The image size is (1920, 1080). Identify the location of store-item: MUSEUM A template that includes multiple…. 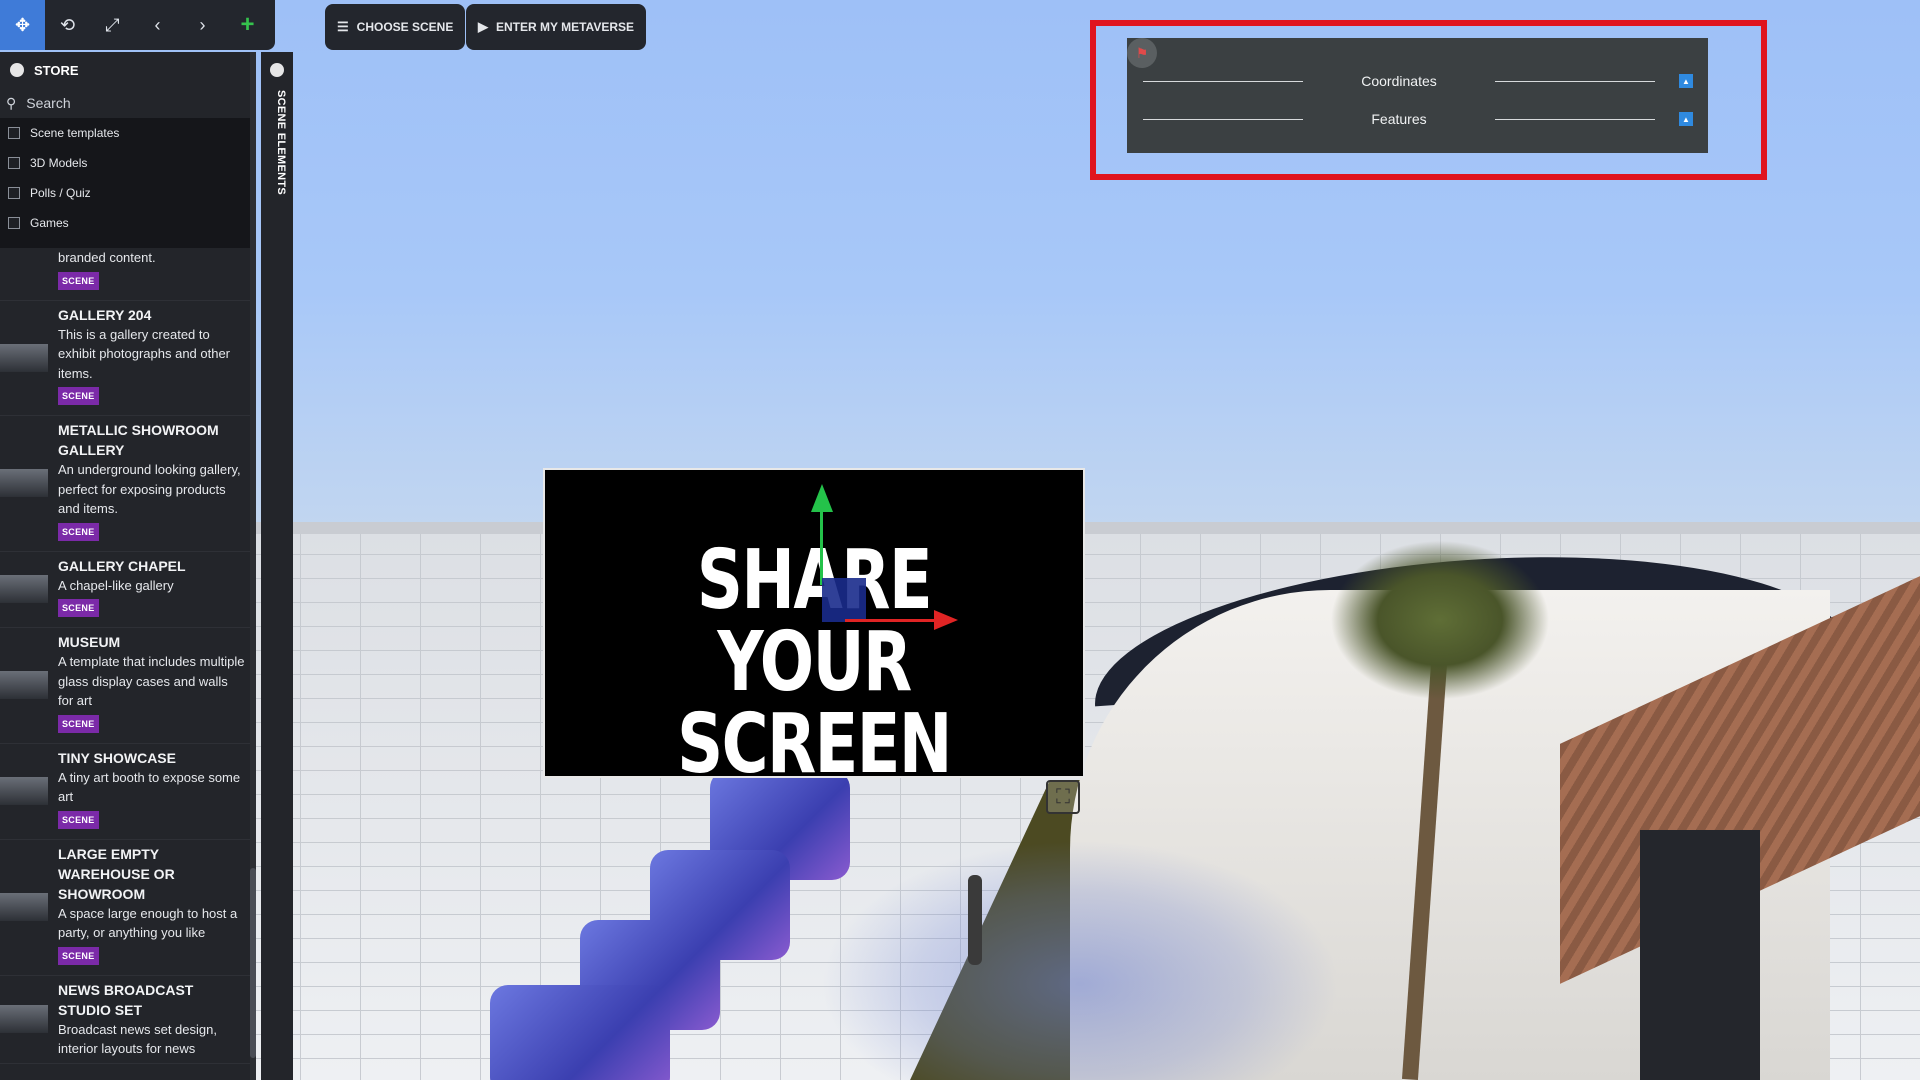
(125, 686).